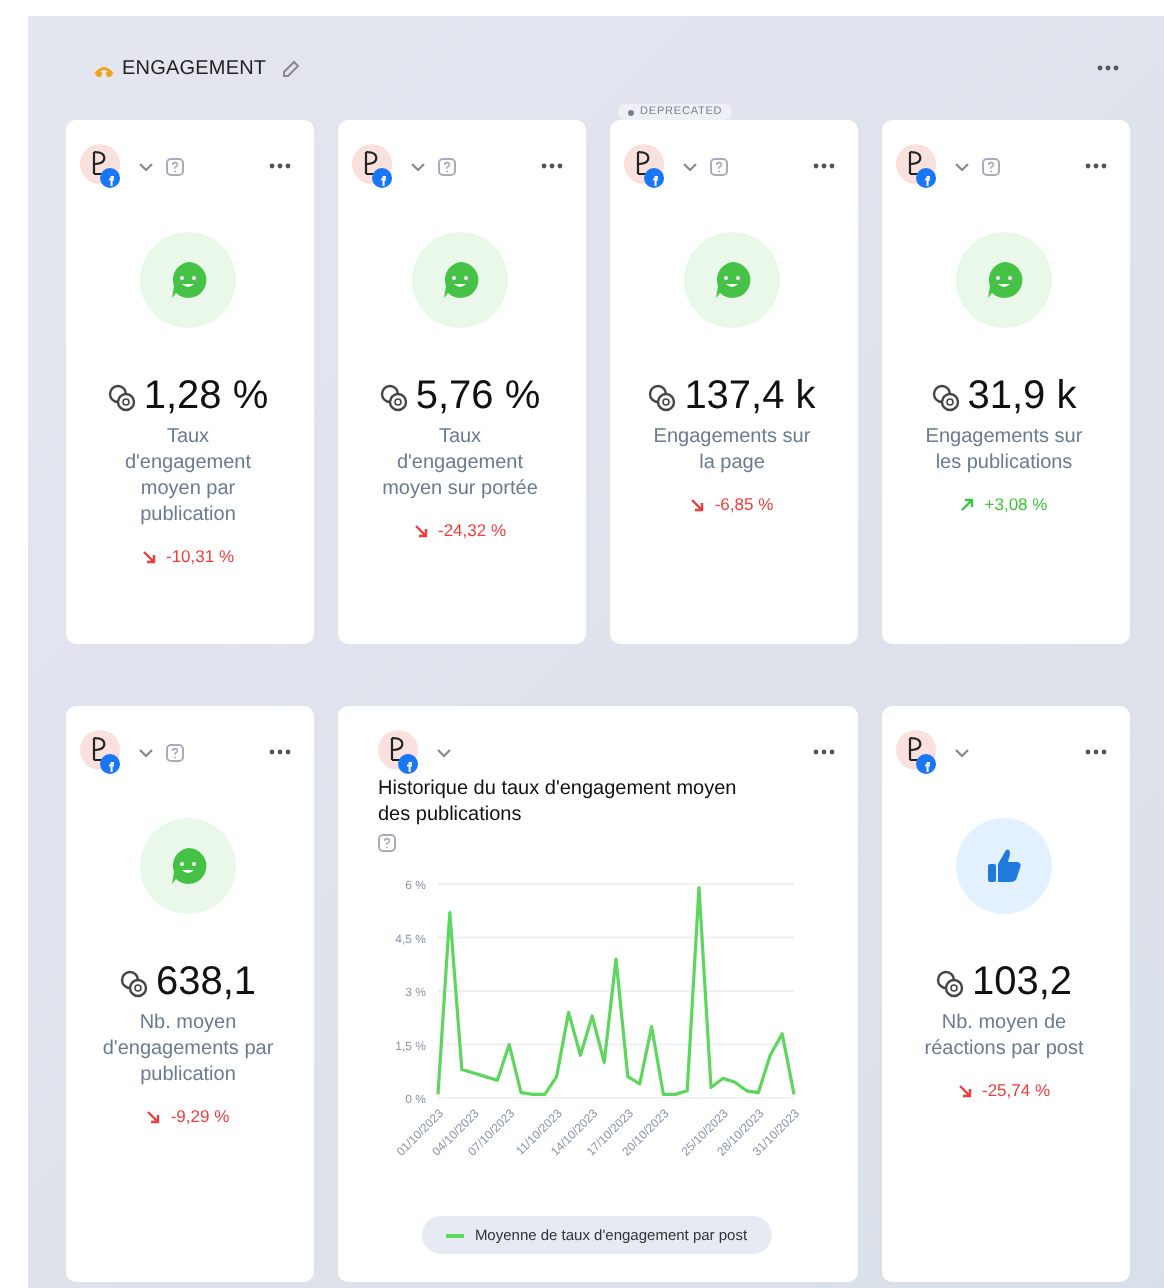  What do you see at coordinates (472, 530) in the screenshot?
I see `trend-value: -24,32 %` at bounding box center [472, 530].